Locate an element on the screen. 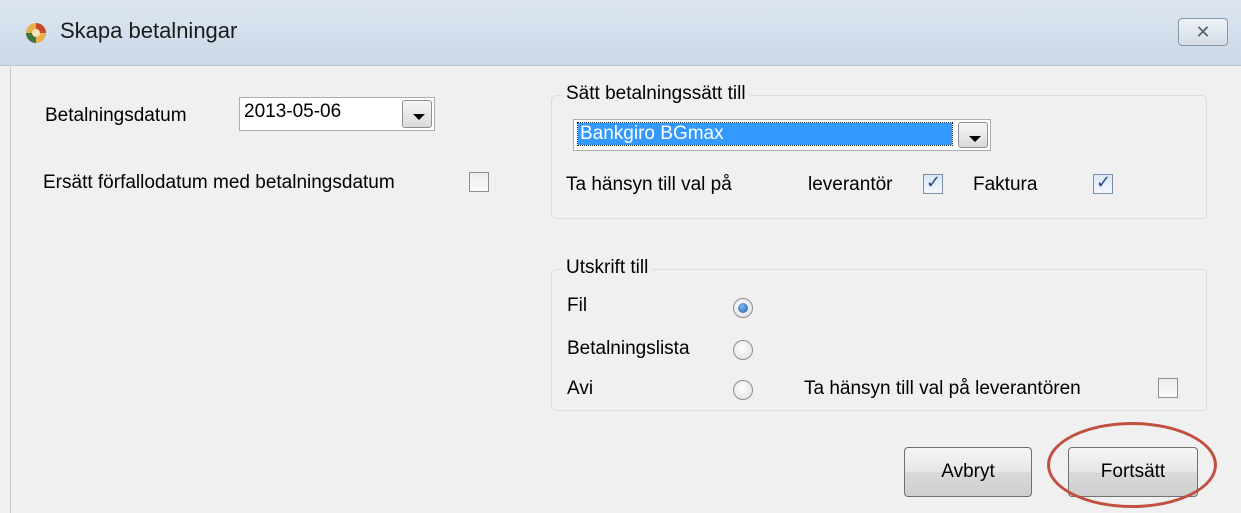 Image resolution: width=1241 pixels, height=513 pixels. replace-due-date-label: Ersätt förfallodatum med betalningsdatum is located at coordinates (219, 182).